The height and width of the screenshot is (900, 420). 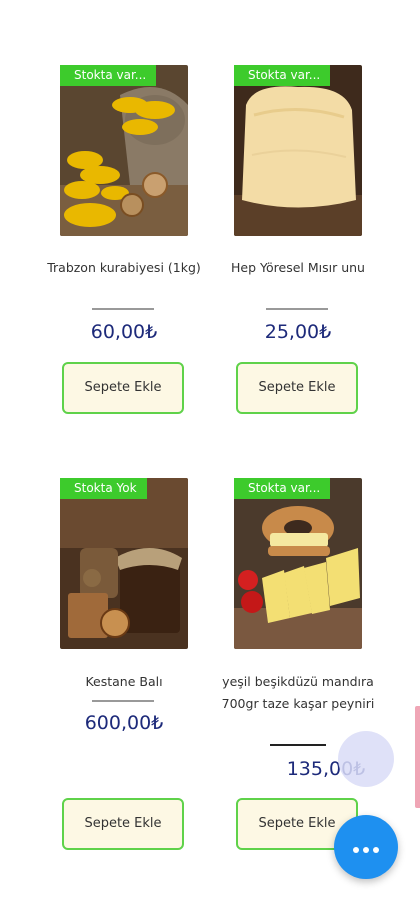 What do you see at coordinates (124, 150) in the screenshot?
I see `cookies-image` at bounding box center [124, 150].